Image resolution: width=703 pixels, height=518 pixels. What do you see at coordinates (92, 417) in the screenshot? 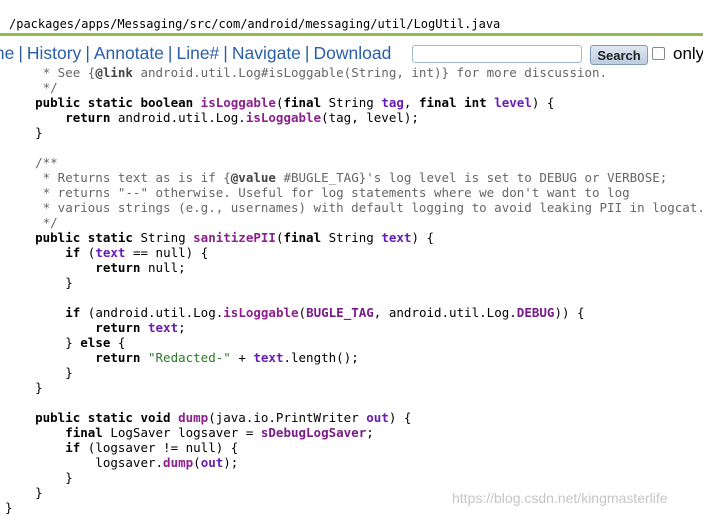
I see `code-token: public static void` at bounding box center [92, 417].